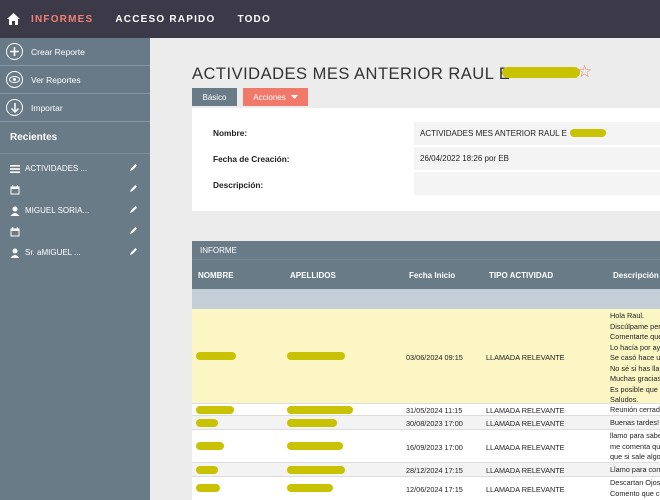  What do you see at coordinates (635, 389) in the screenshot?
I see `desc-line: Es posible que s` at bounding box center [635, 389].